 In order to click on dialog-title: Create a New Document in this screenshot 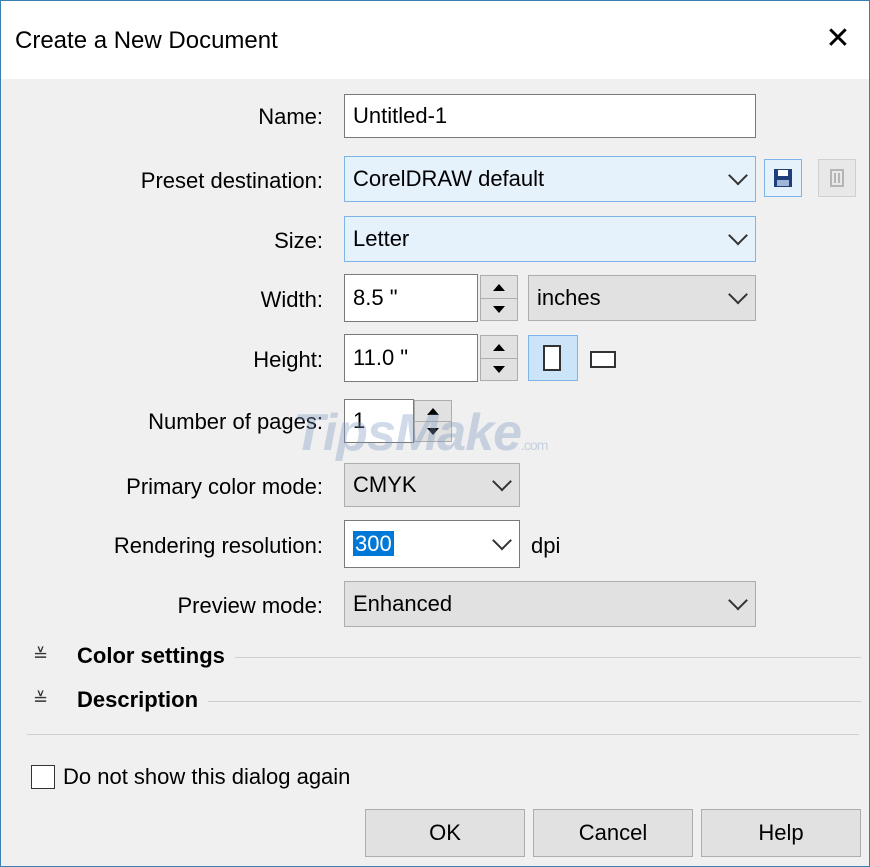, I will do `click(146, 40)`.